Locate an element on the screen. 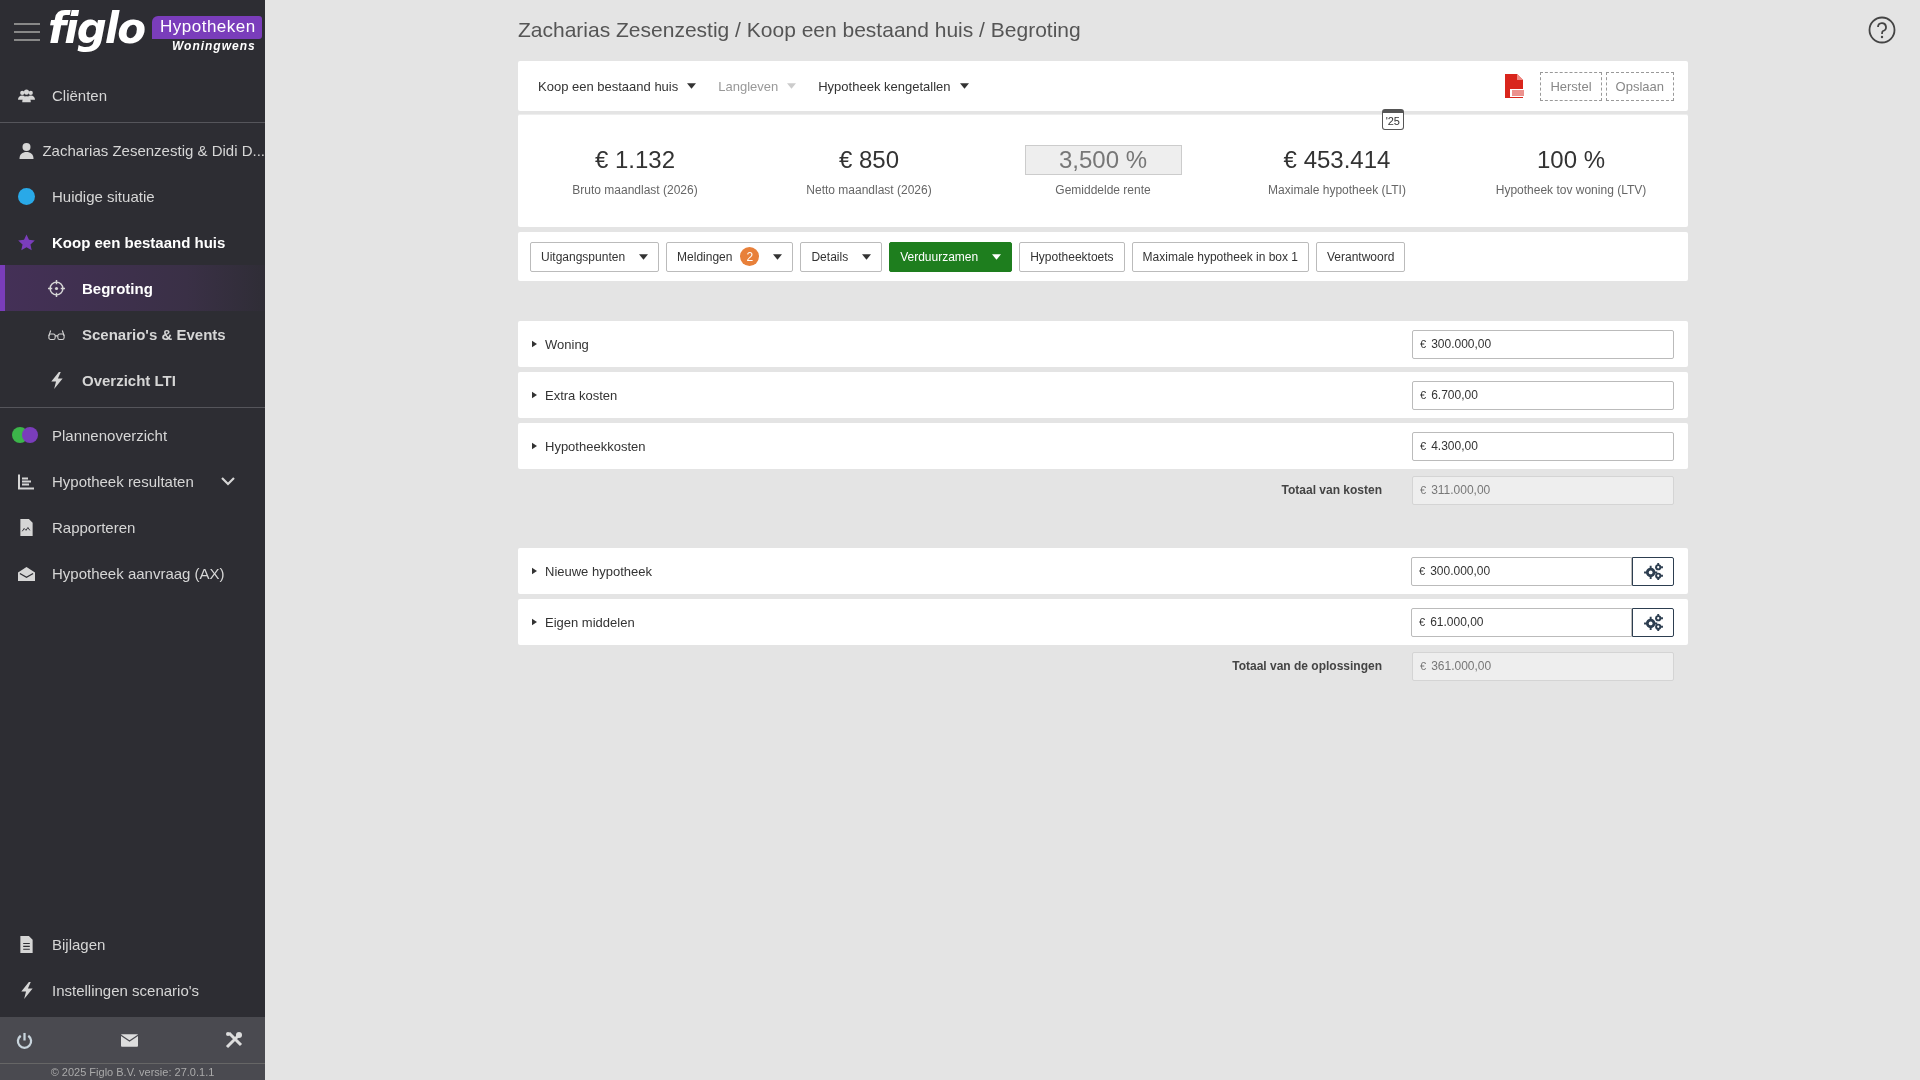 This screenshot has height=1080, width=1920. nav-item: Hypotheek aanvraag (AX) is located at coordinates (132, 573).